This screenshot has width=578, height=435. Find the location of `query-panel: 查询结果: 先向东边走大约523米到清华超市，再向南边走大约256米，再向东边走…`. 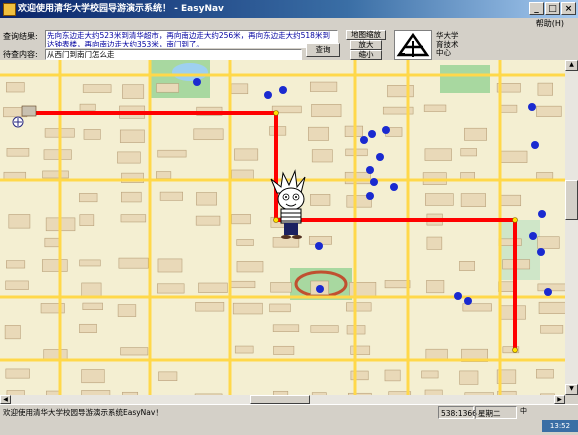

query-panel: 查询结果: 先向东边走大约523米到清华超市，再向南边走大约256米，再向东边走… is located at coordinates (289, 45).